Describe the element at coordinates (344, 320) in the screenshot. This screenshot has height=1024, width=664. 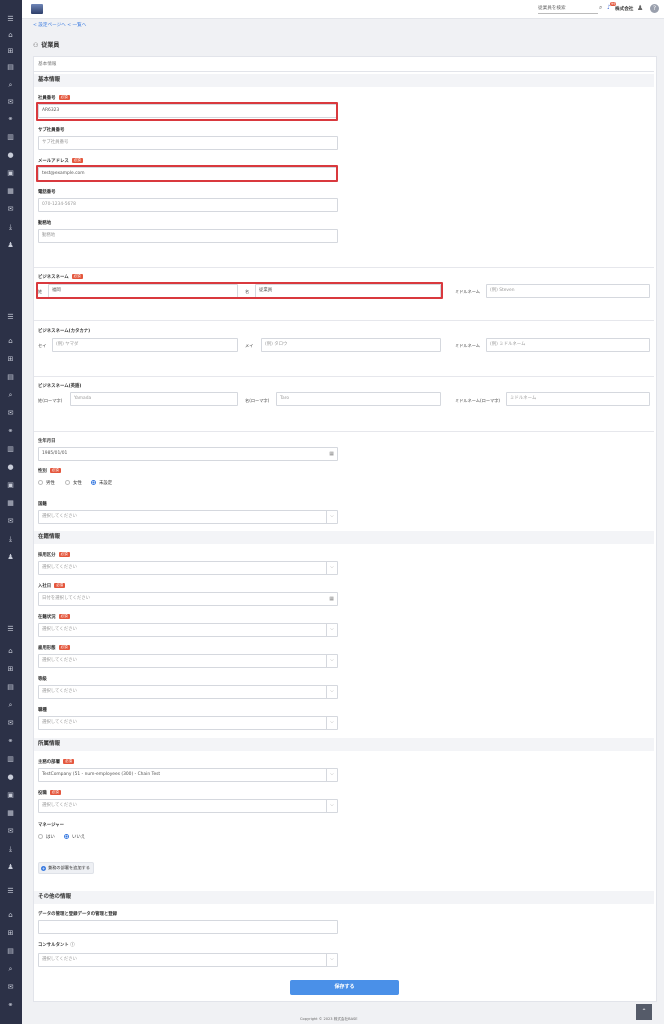
I see `divider` at that location.